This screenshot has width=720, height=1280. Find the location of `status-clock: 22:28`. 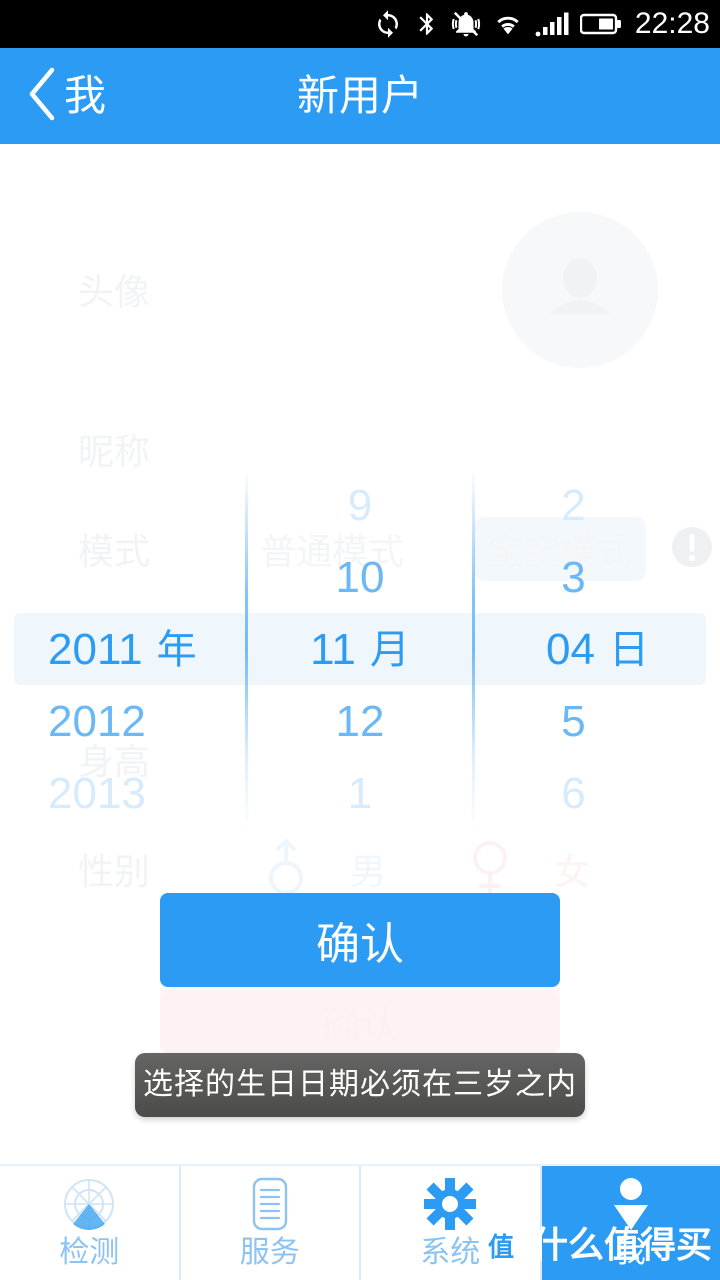

status-clock: 22:28 is located at coordinates (672, 23).